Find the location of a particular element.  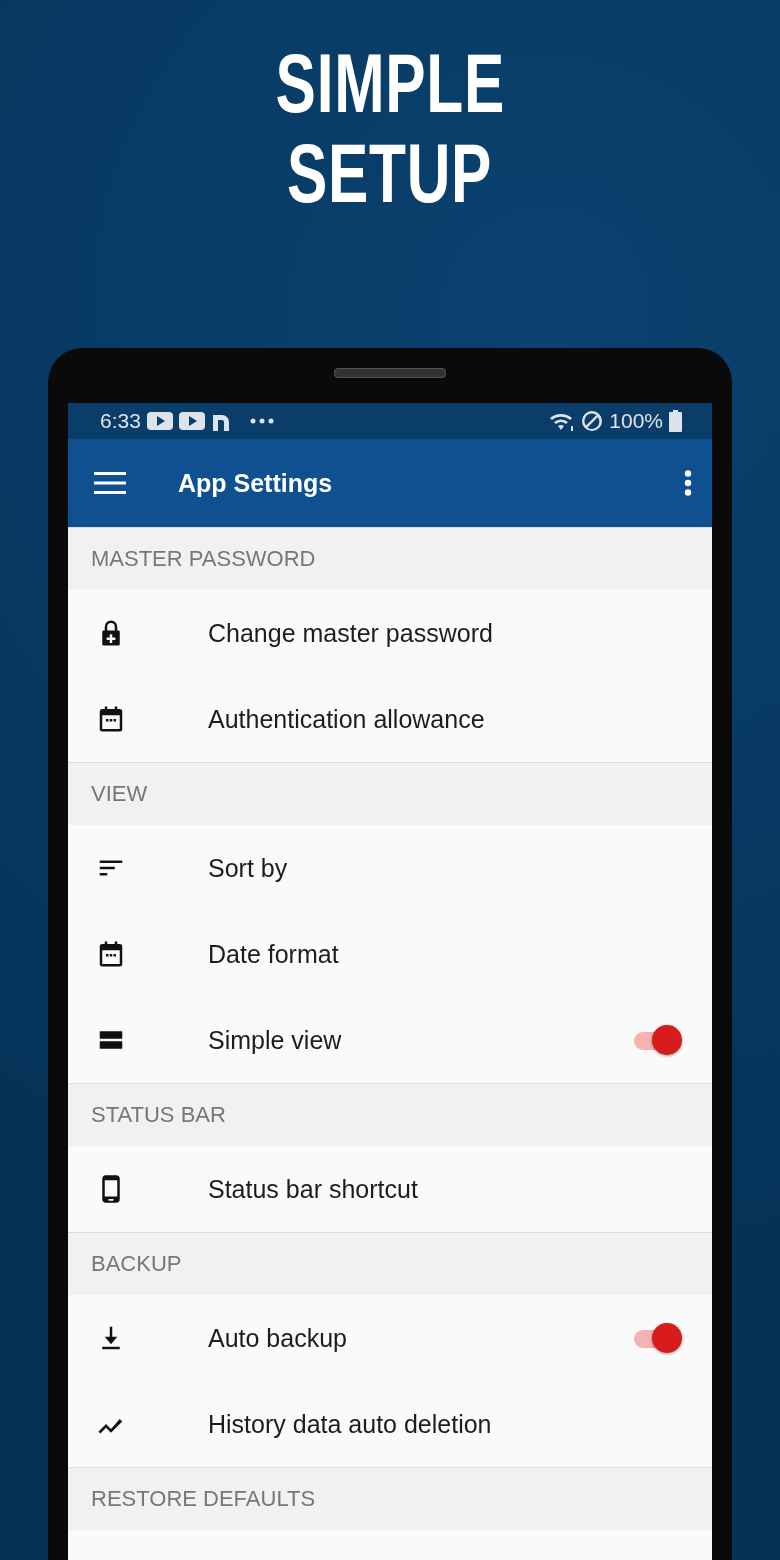

item-label: Sort by is located at coordinates (248, 868).